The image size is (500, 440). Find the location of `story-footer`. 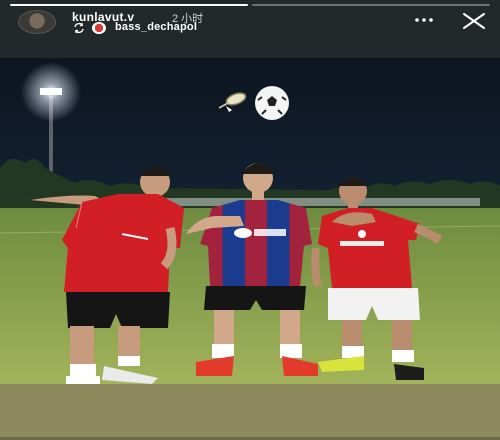

story-footer is located at coordinates (250, 412).